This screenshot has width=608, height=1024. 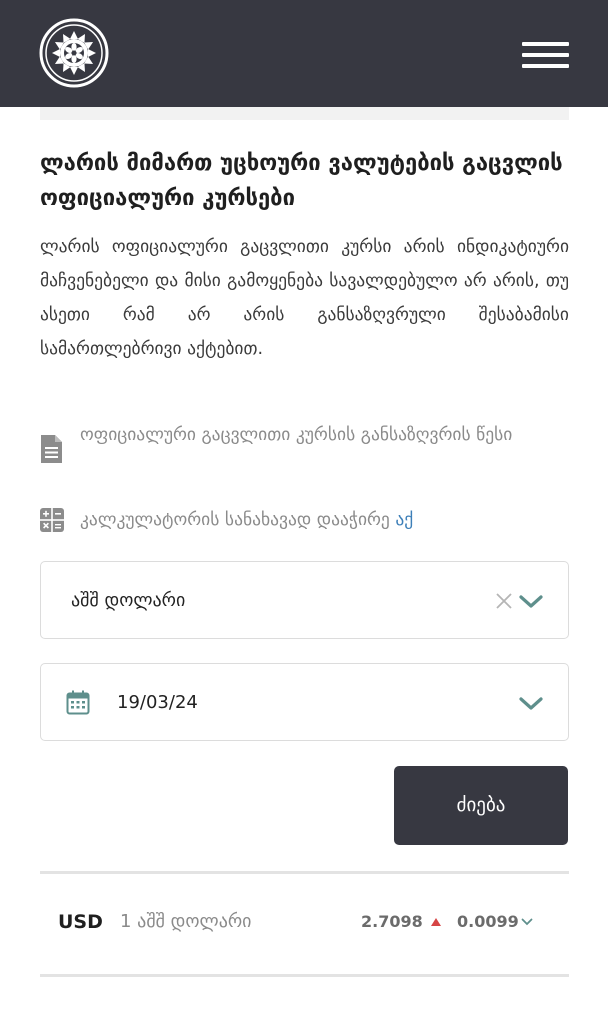 What do you see at coordinates (235, 520) in the screenshot?
I see `calculator-label: კალკულატორის სანახავად დააჭირე` at bounding box center [235, 520].